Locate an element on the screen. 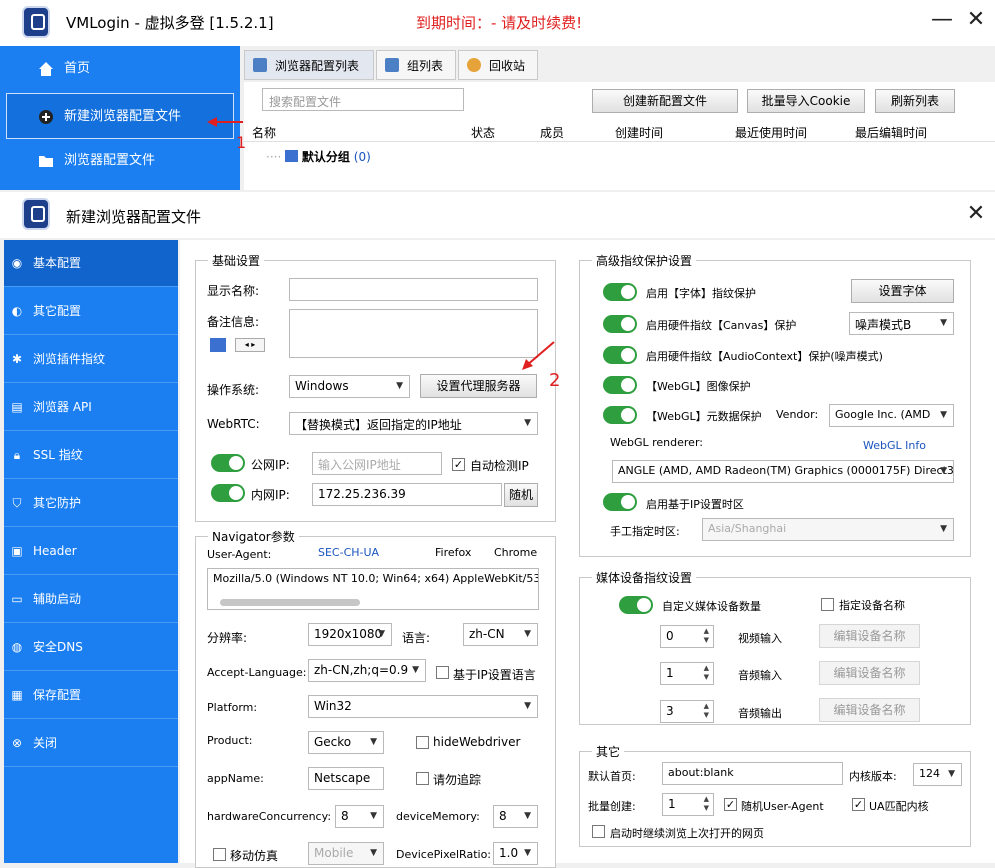  webgl-image-toggle is located at coordinates (620, 385).